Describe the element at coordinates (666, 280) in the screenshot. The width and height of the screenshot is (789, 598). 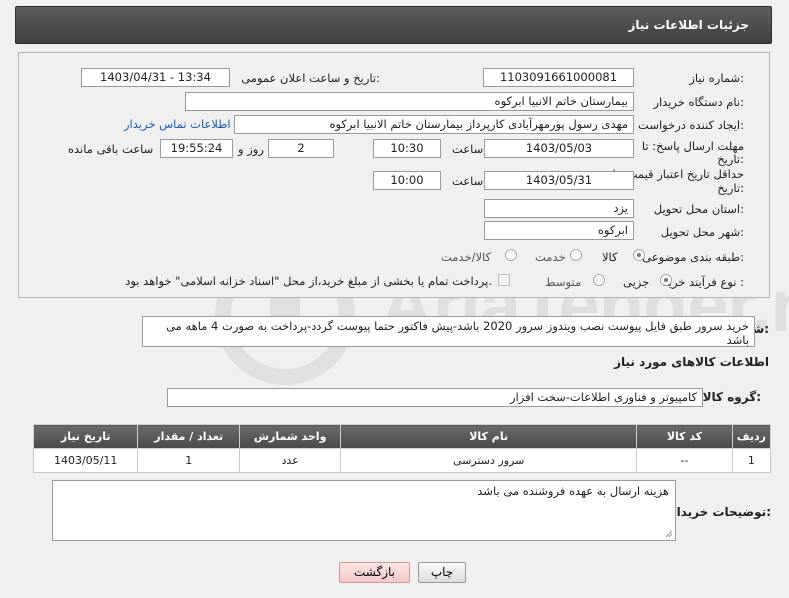
I see `purchase-radio-minor` at that location.